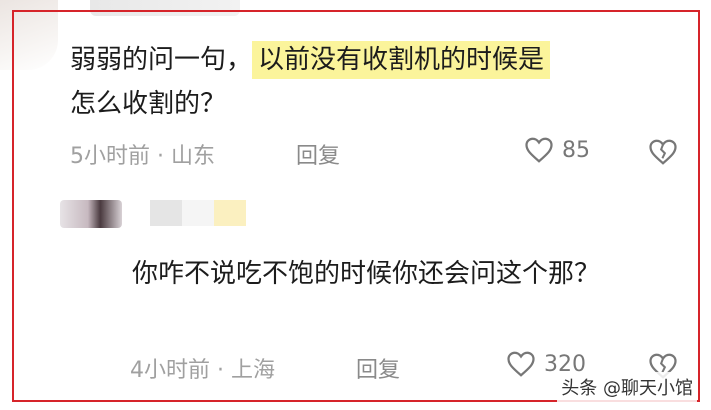 The image size is (711, 410). I want to click on broken-heart-icon, so click(663, 152).